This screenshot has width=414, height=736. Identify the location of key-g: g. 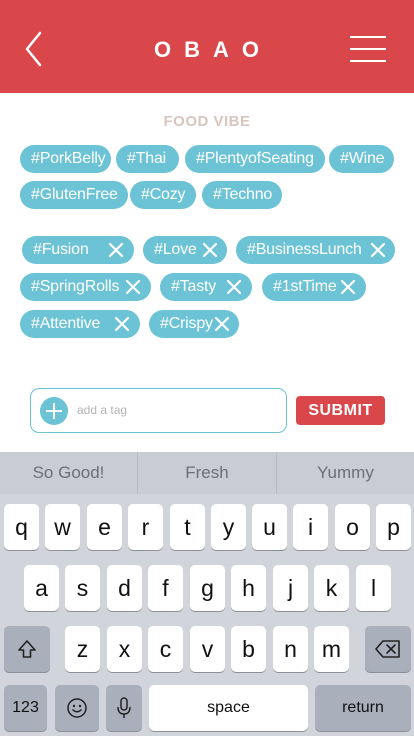
(207, 588).